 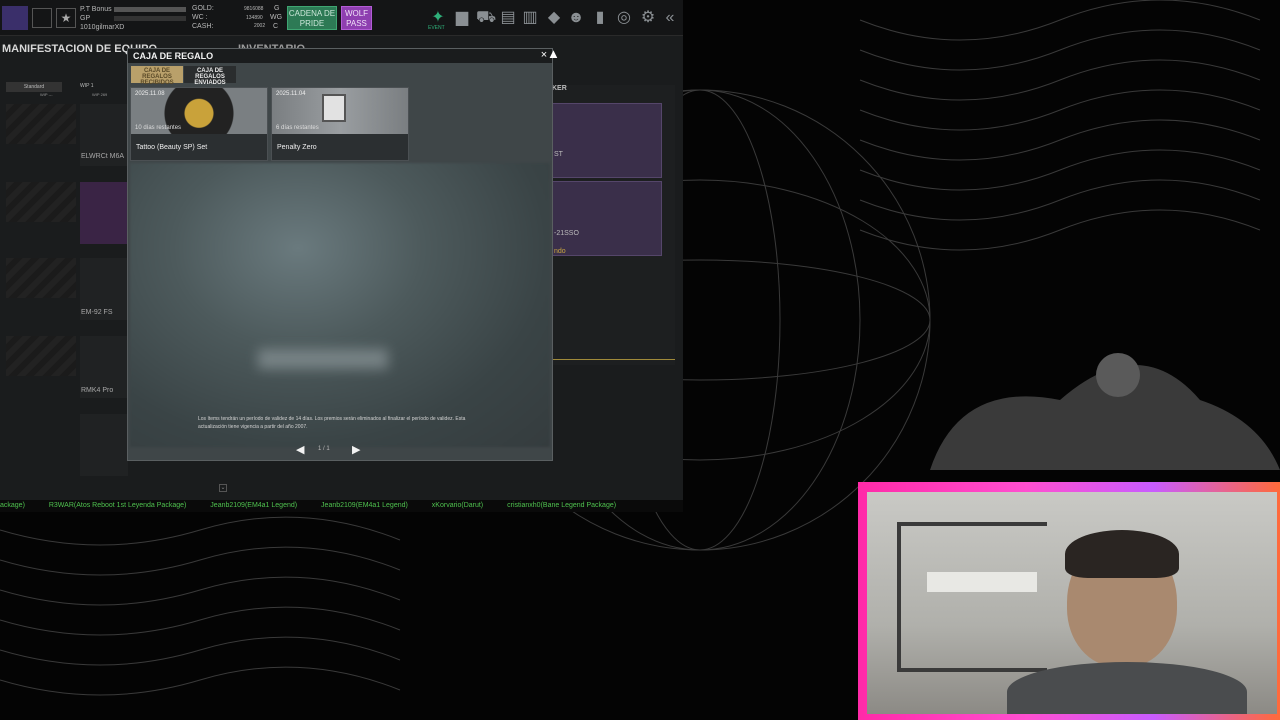 What do you see at coordinates (340, 56) in the screenshot?
I see `dialog-header: CAJA DE REGALO ×` at bounding box center [340, 56].